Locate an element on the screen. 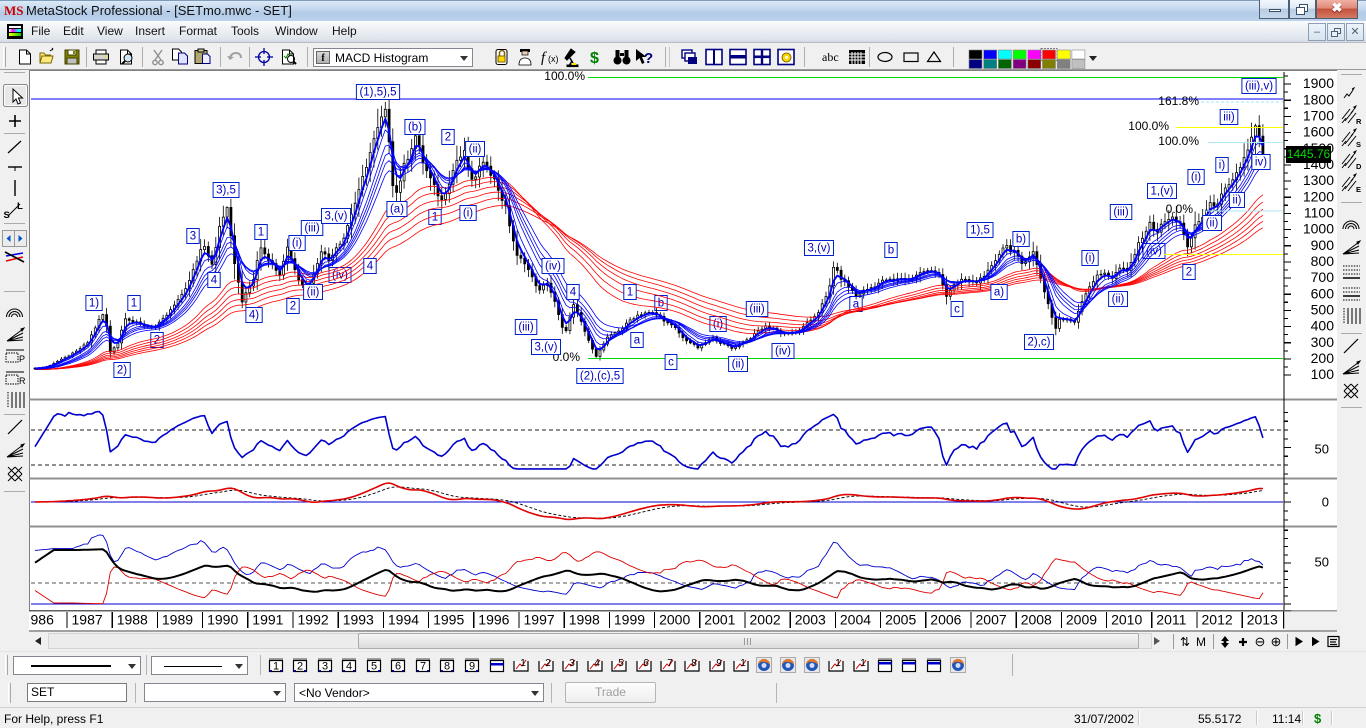  svg-text: 2003 is located at coordinates (810, 620).